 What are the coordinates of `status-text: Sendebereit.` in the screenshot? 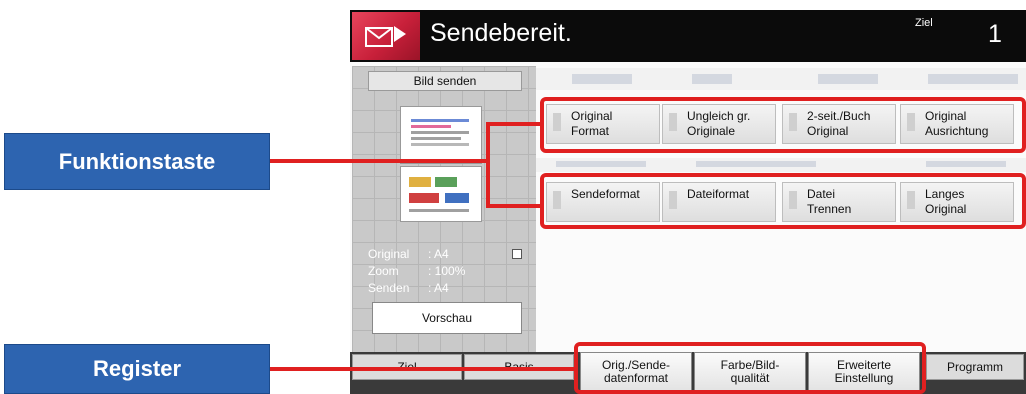 It's located at (501, 33).